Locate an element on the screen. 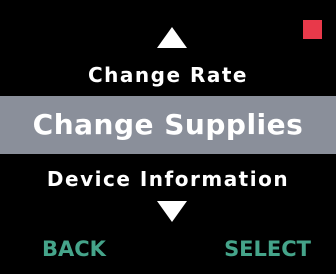  back-button: BACK is located at coordinates (74, 249).